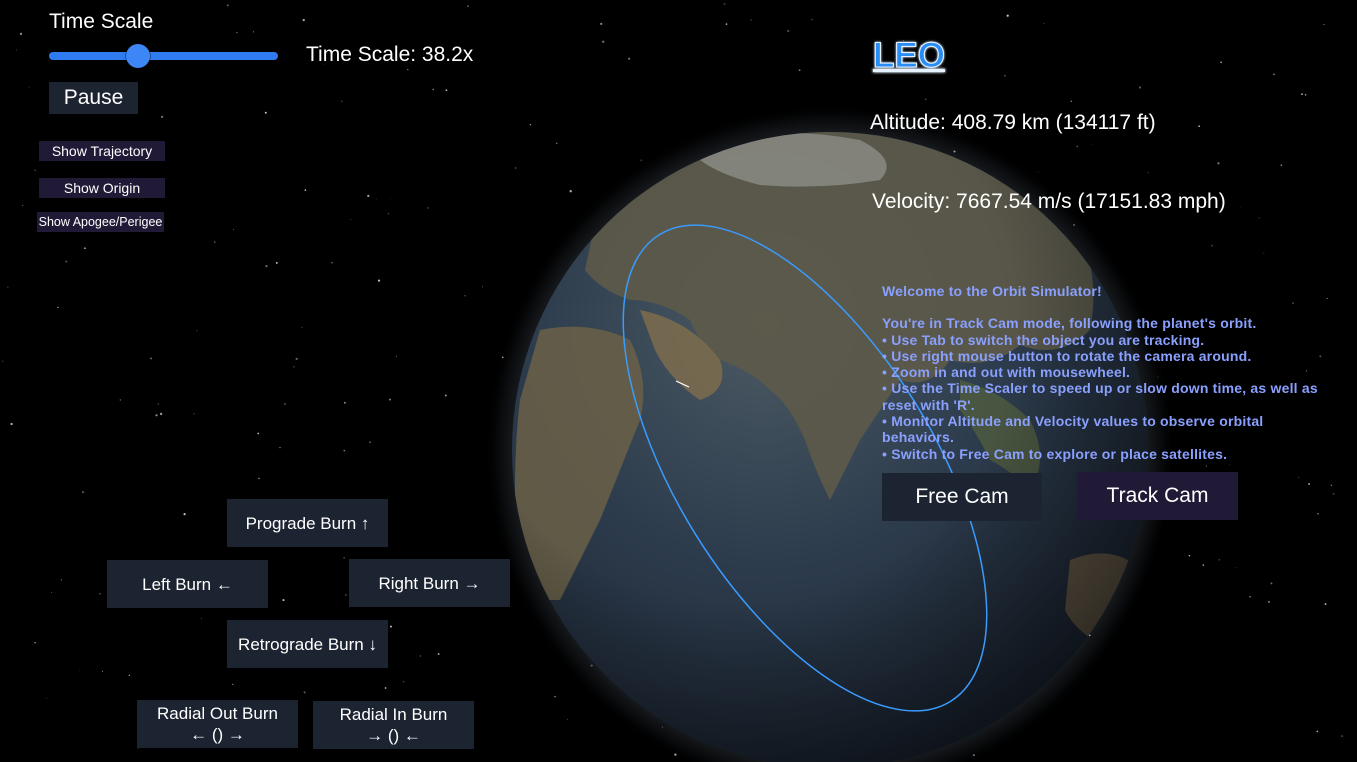 The width and height of the screenshot is (1357, 762). I want to click on right-burn-button: Right Burn →, so click(429, 583).